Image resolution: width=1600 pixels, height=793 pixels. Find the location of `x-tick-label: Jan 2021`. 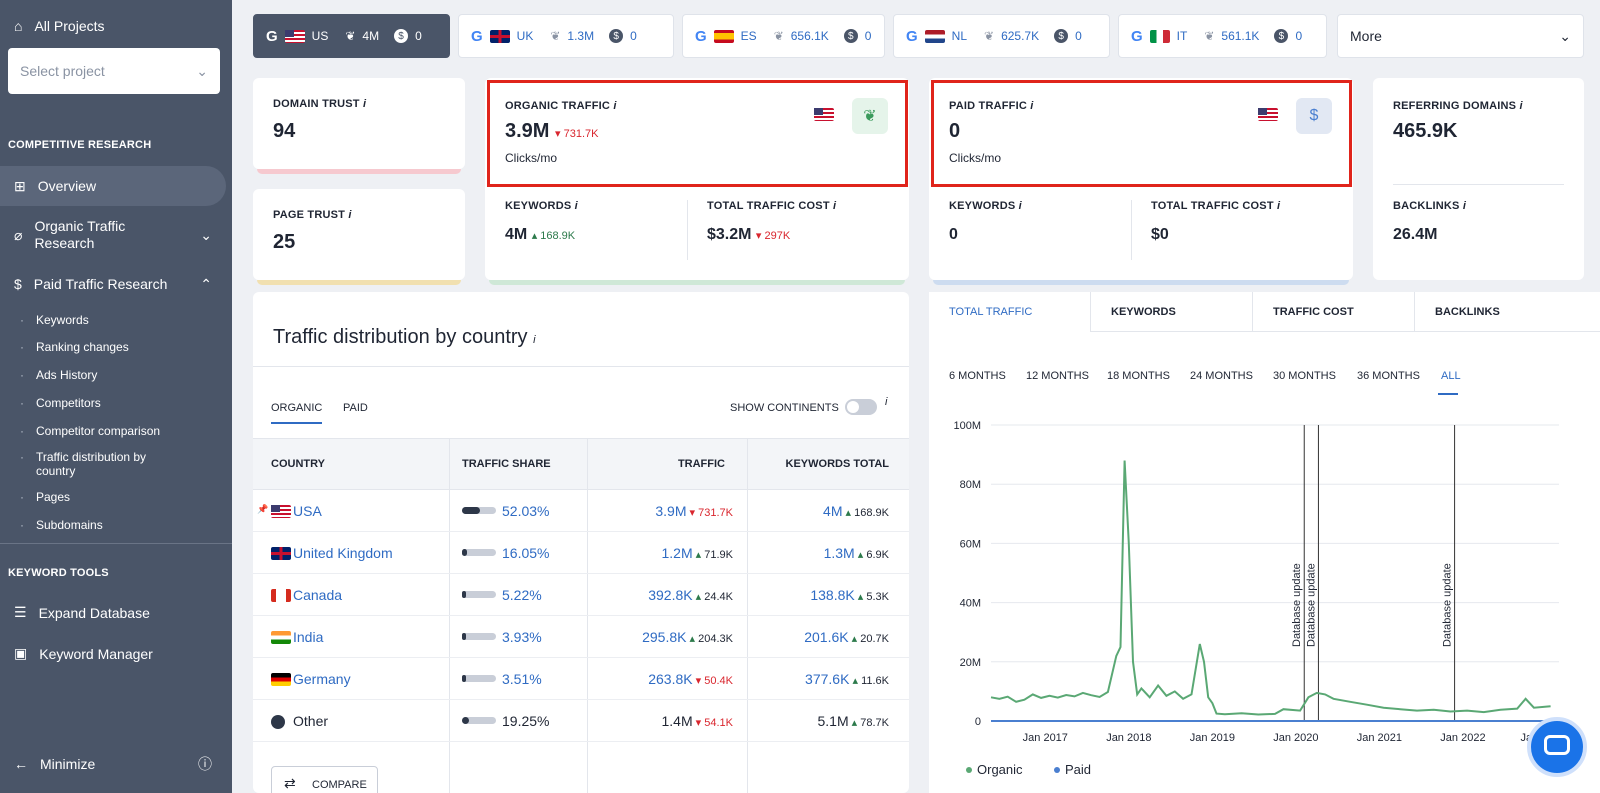

x-tick-label: Jan 2021 is located at coordinates (1379, 738).